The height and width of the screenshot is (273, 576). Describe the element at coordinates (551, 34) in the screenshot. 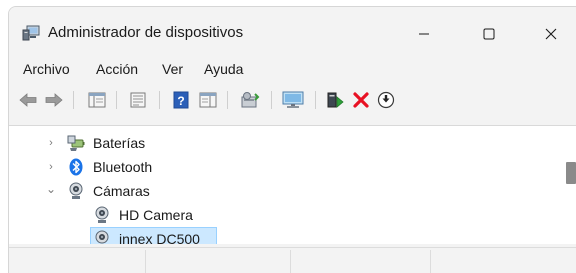

I see `close-icon` at that location.